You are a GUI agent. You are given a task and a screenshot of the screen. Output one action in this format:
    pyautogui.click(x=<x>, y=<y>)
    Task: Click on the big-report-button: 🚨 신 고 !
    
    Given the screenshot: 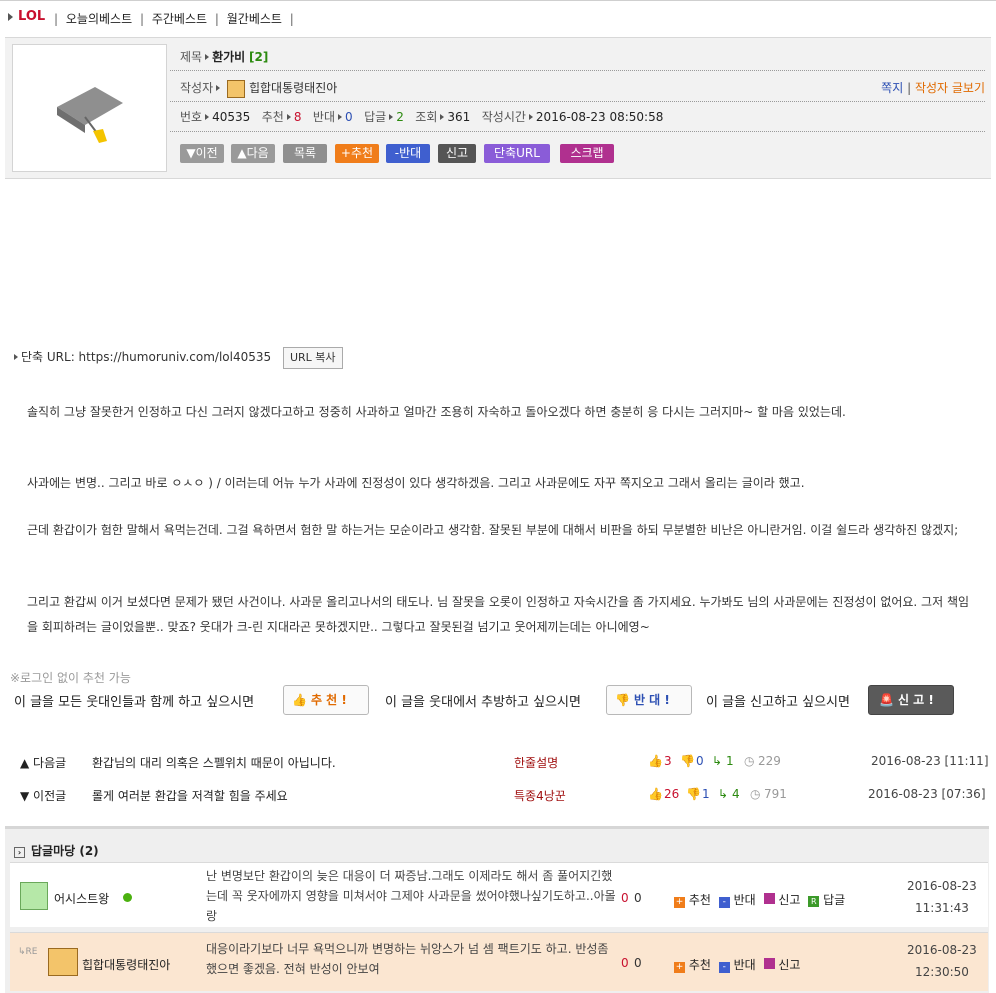 What is the action you would take?
    pyautogui.click(x=911, y=700)
    